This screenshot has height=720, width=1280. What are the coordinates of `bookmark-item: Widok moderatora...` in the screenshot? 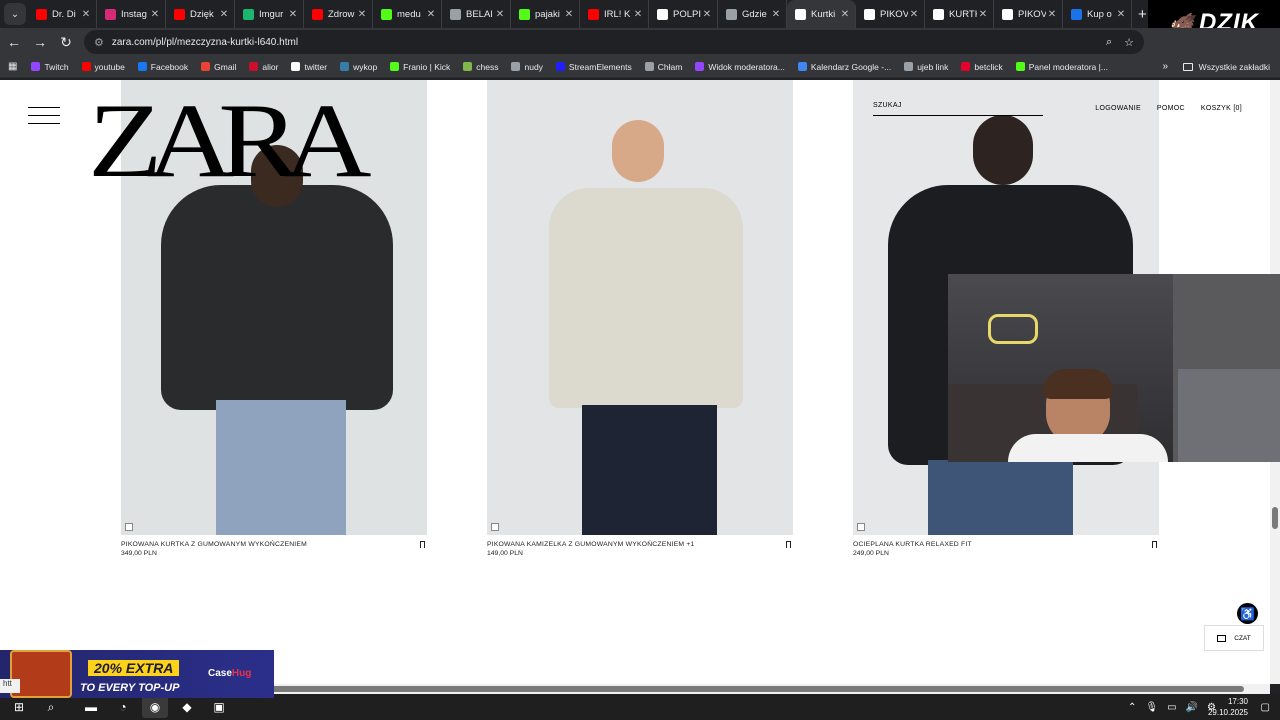 It's located at (740, 67).